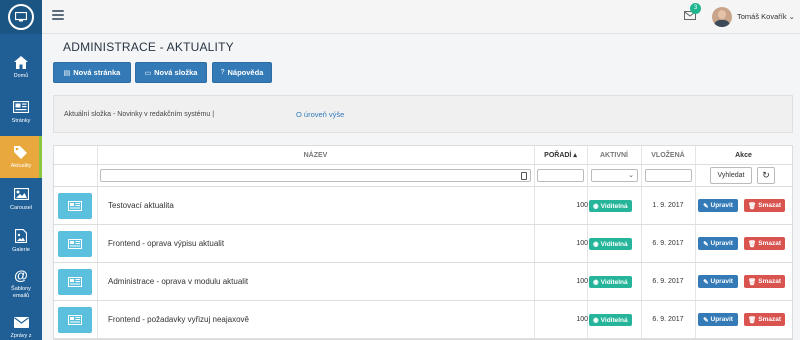  Describe the element at coordinates (21, 288) in the screenshot. I see `sidebar-item-label: Šablony` at that location.